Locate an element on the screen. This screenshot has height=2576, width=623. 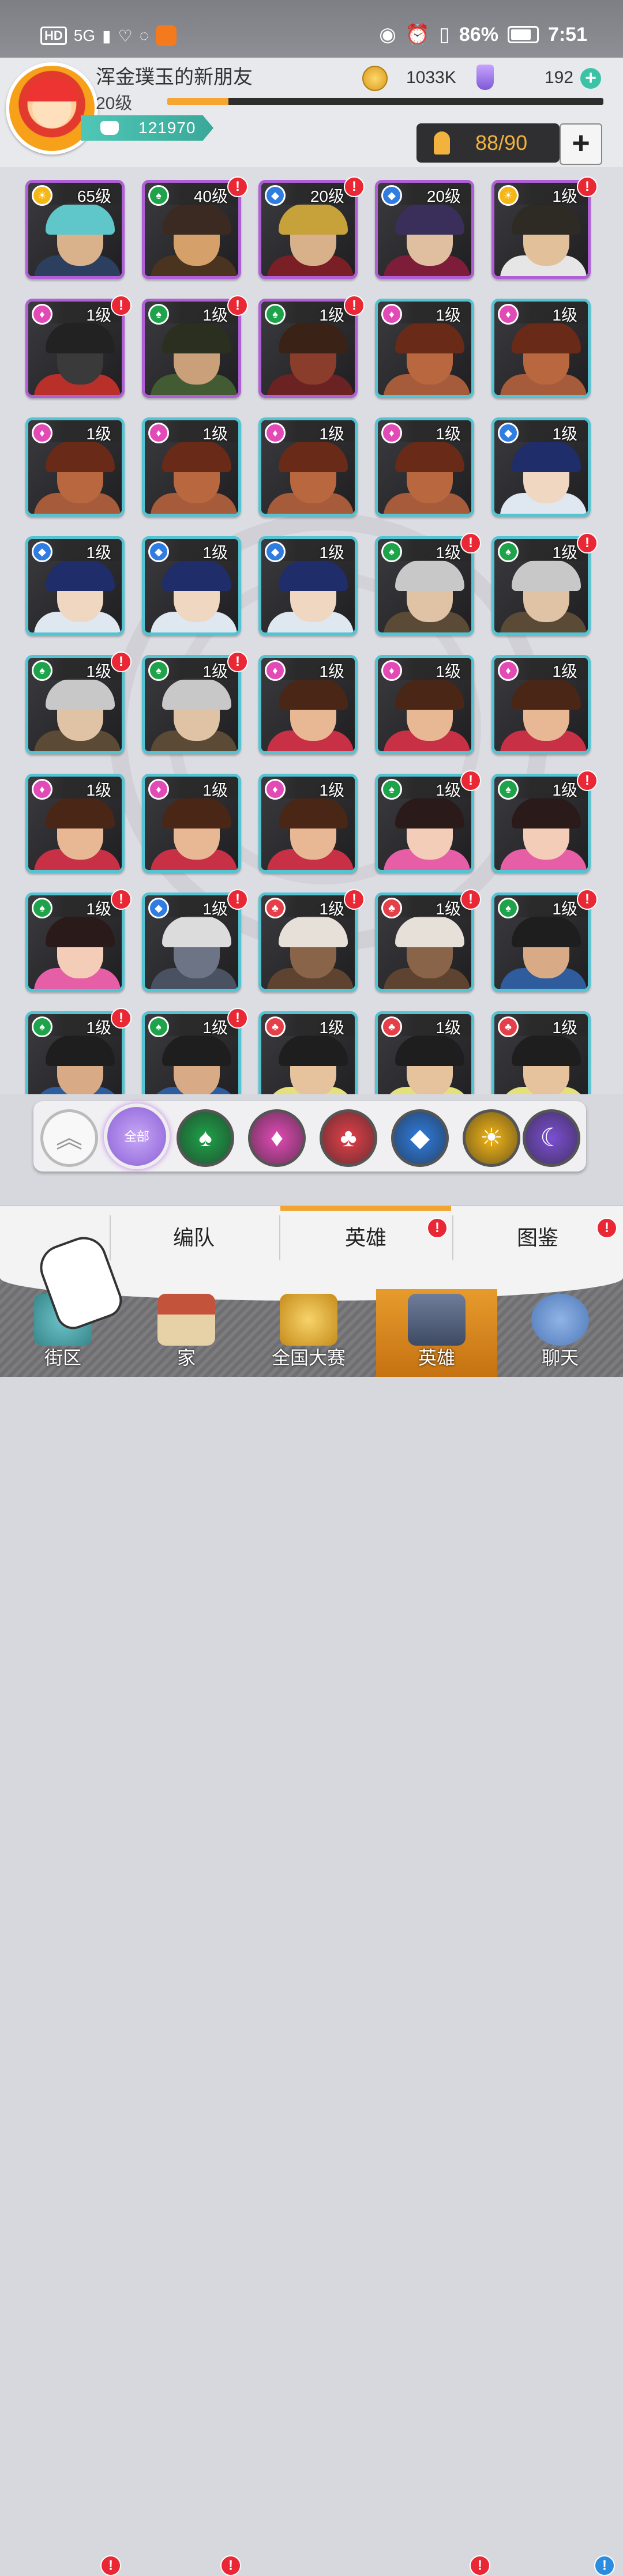
signal-icon: ▮ is located at coordinates (106, 36).